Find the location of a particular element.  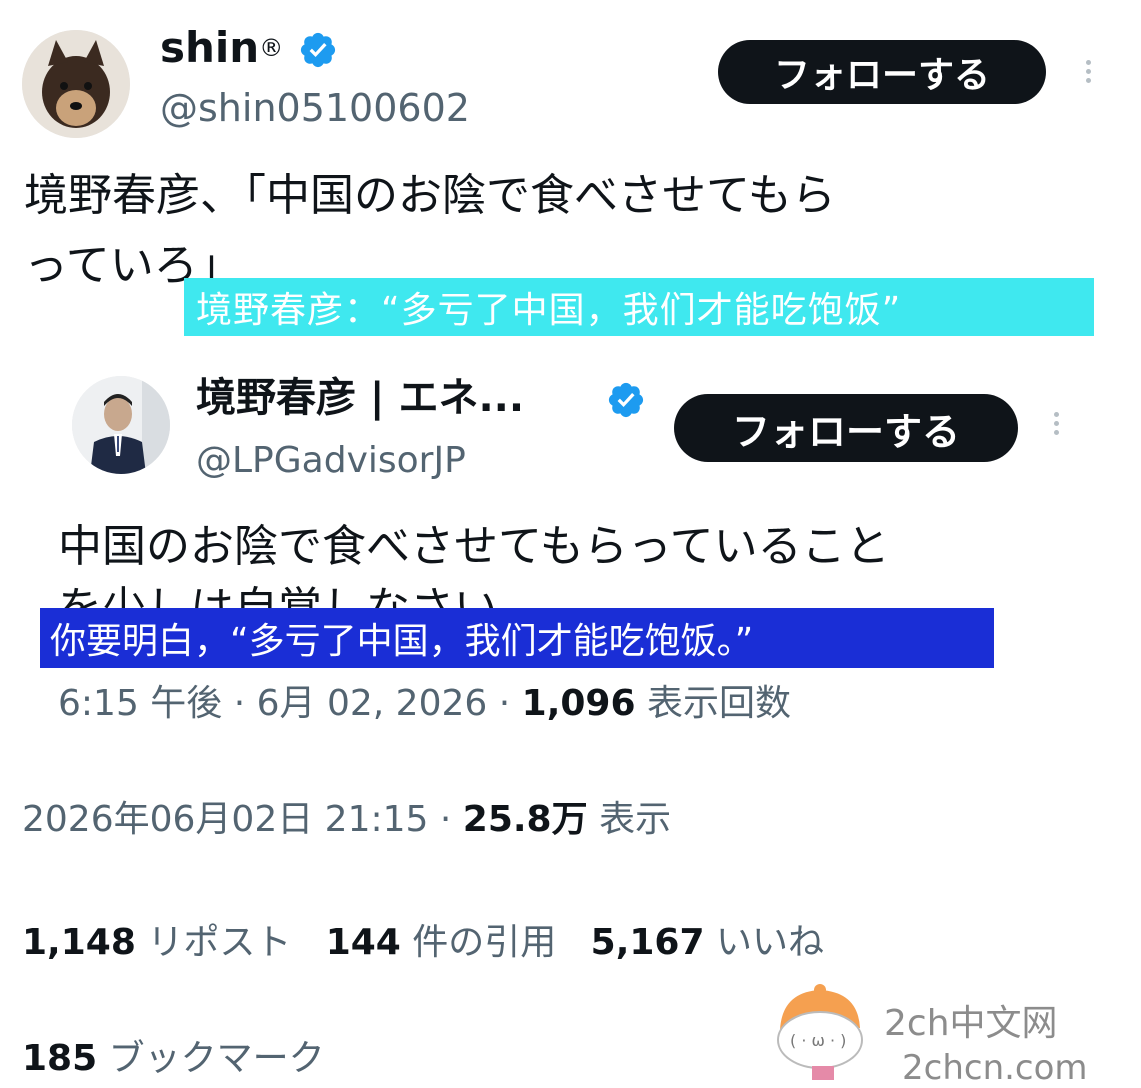

quotes-count: 144 is located at coordinates (363, 942).